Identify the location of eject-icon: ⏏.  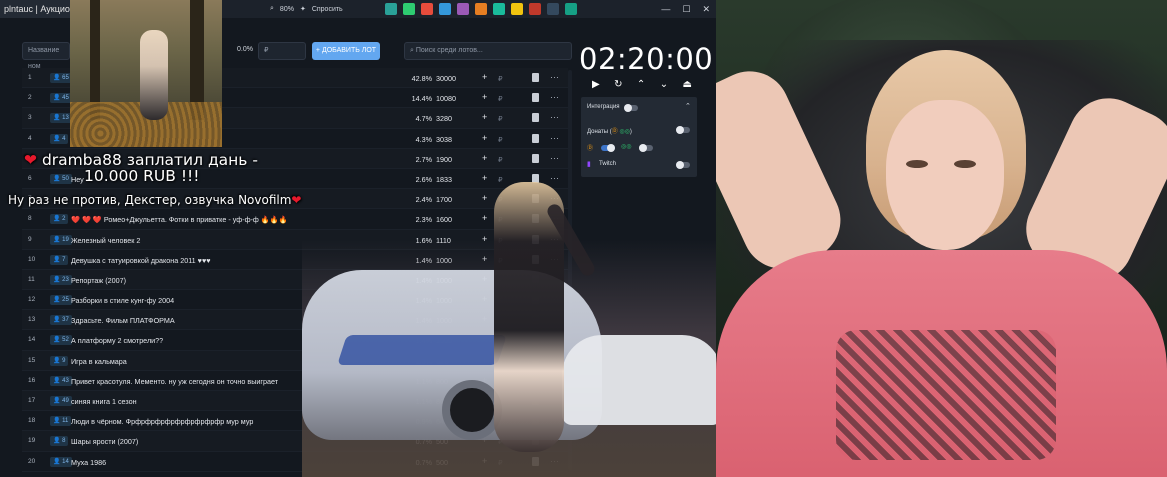
(687, 86).